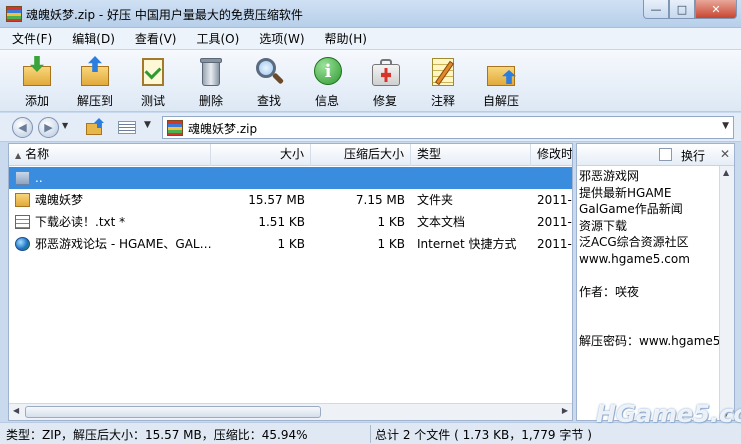  Describe the element at coordinates (443, 72) in the screenshot. I see `notepad-pencil-icon` at that location.